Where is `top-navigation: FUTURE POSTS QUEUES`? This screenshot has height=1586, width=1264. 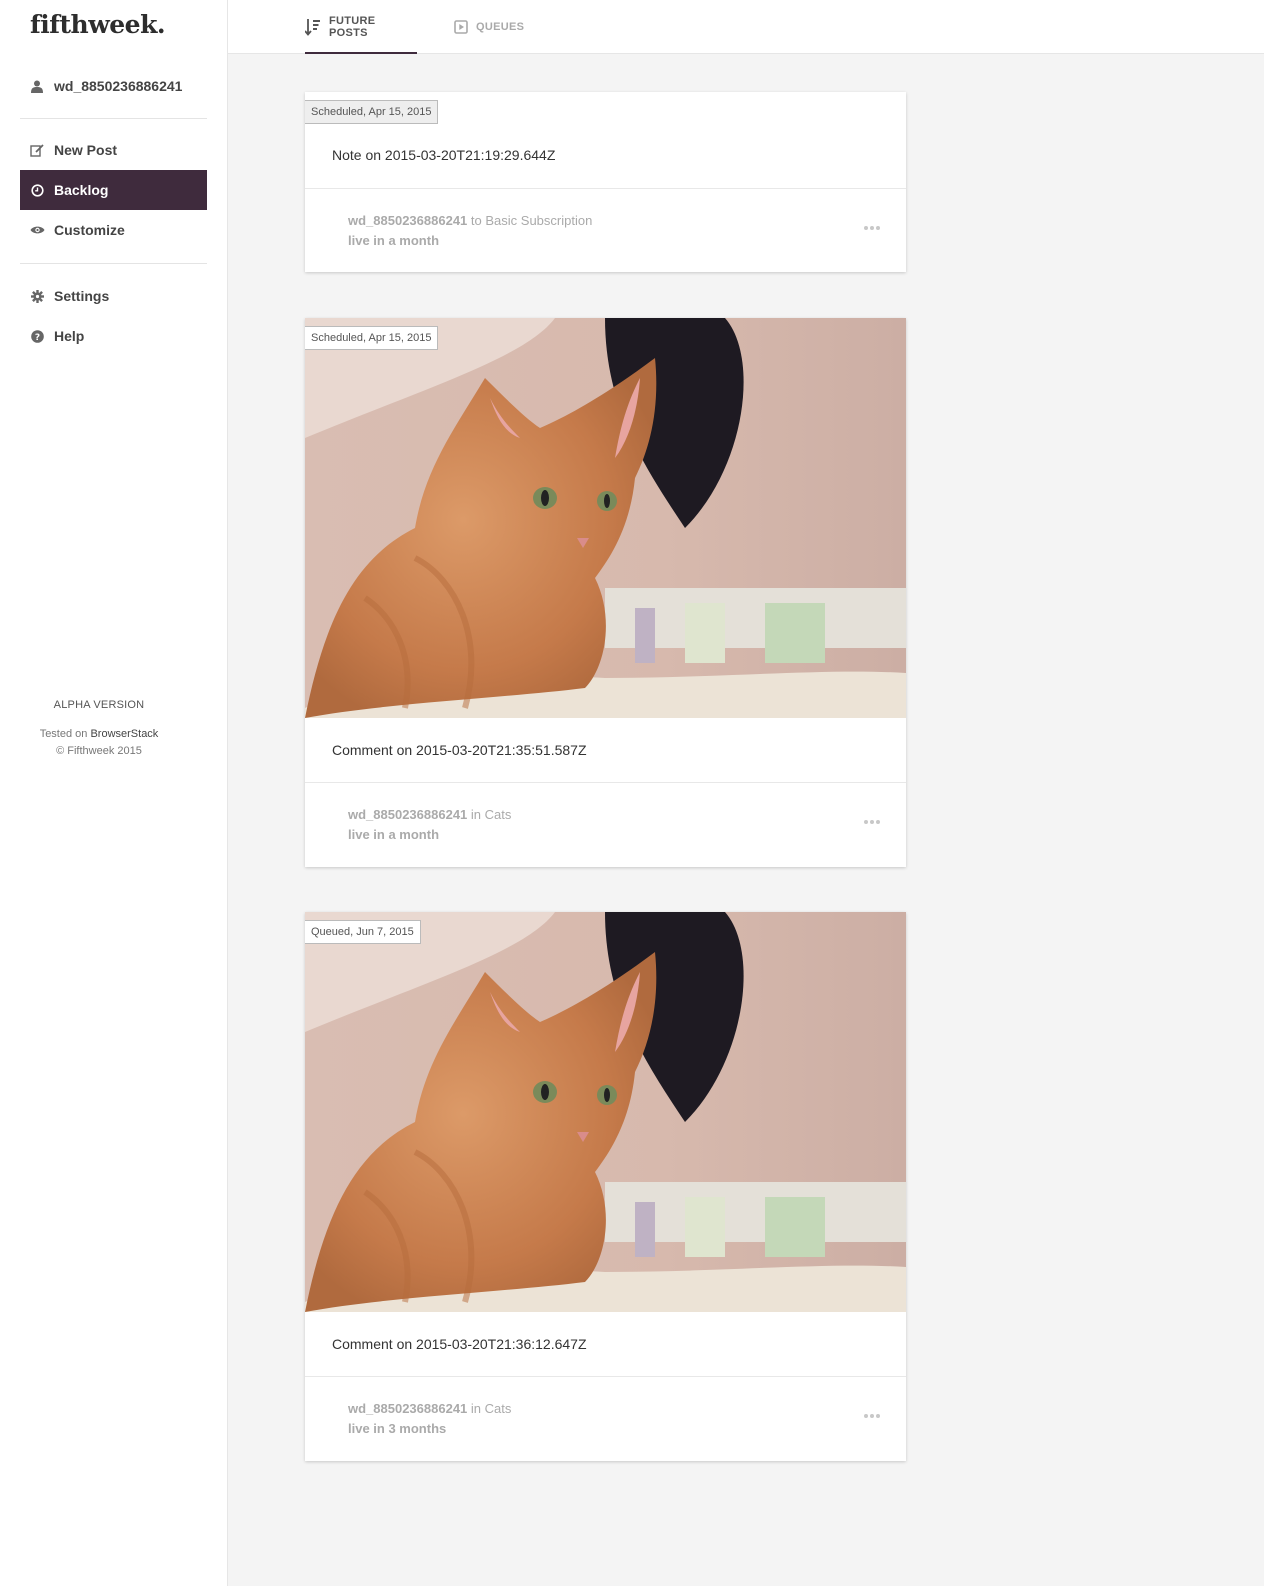 top-navigation: FUTURE POSTS QUEUES is located at coordinates (746, 27).